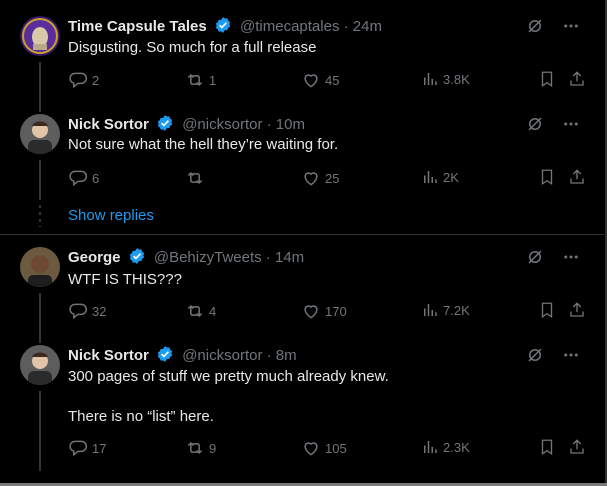 The height and width of the screenshot is (486, 607). I want to click on like-button: 105, so click(324, 448).